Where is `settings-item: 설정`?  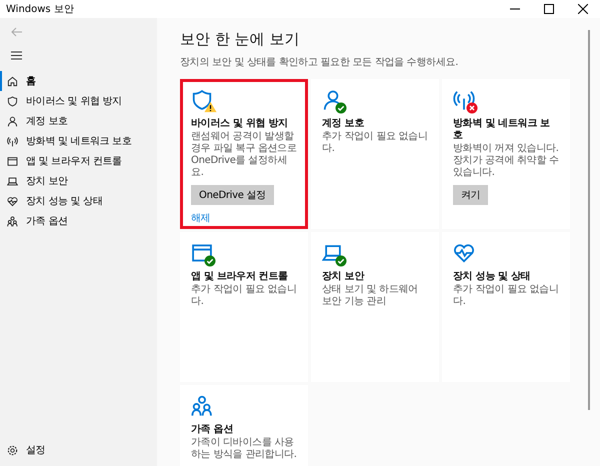 settings-item: 설정 is located at coordinates (78, 450).